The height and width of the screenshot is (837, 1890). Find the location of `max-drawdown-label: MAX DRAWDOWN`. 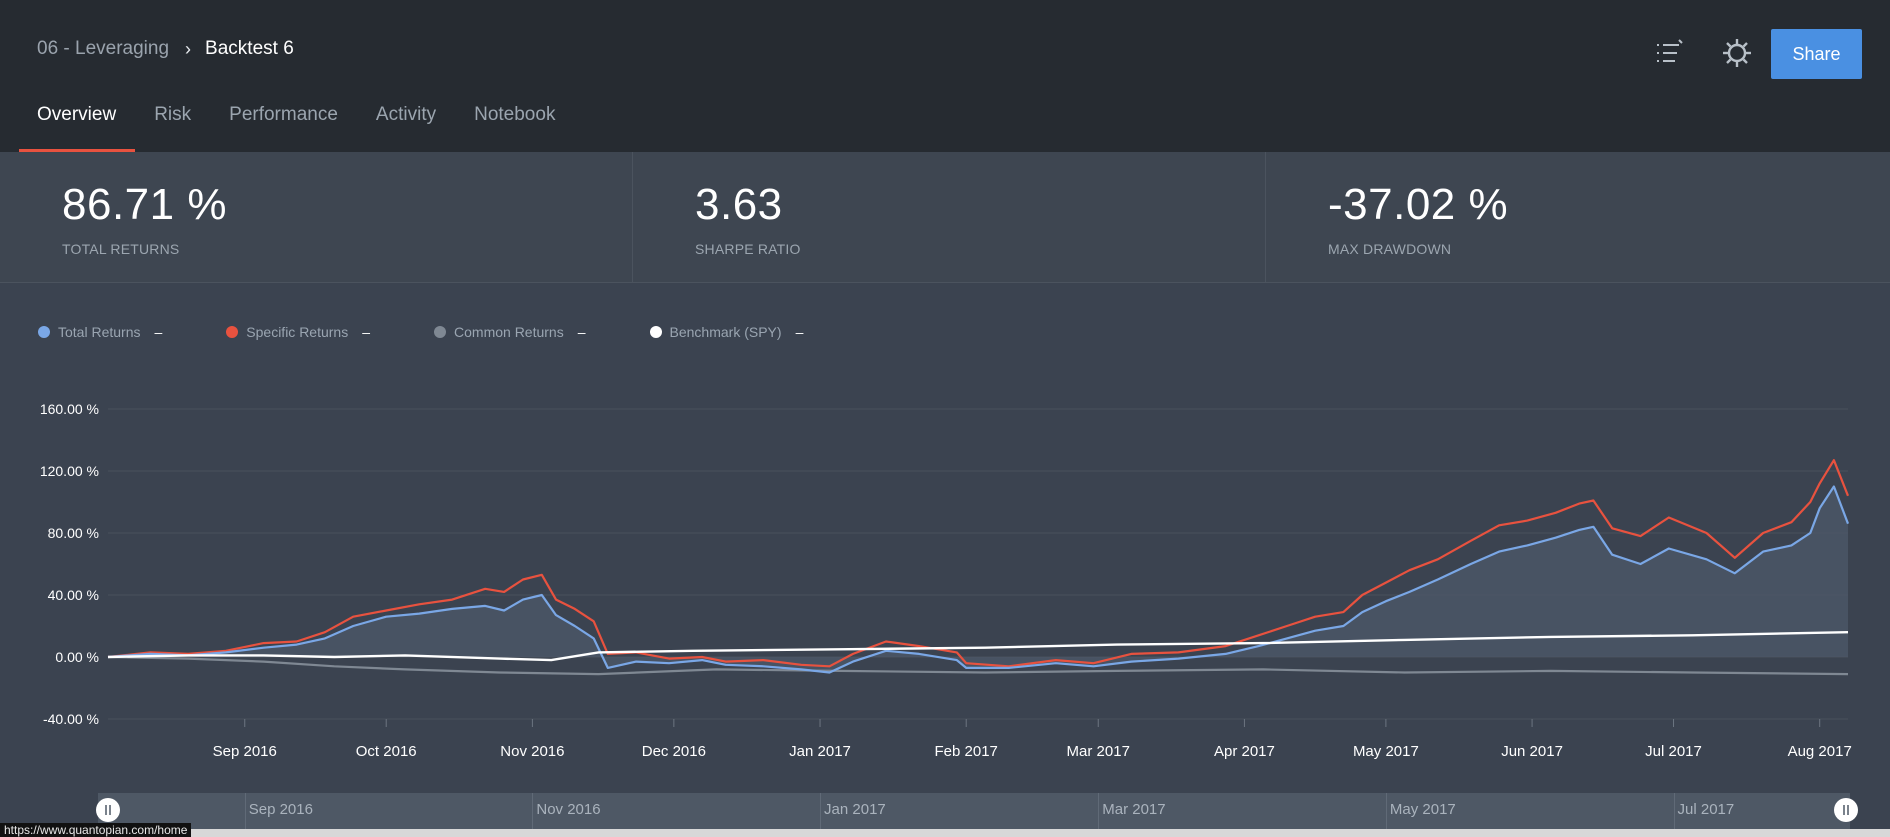

max-drawdown-label: MAX DRAWDOWN is located at coordinates (1390, 249).